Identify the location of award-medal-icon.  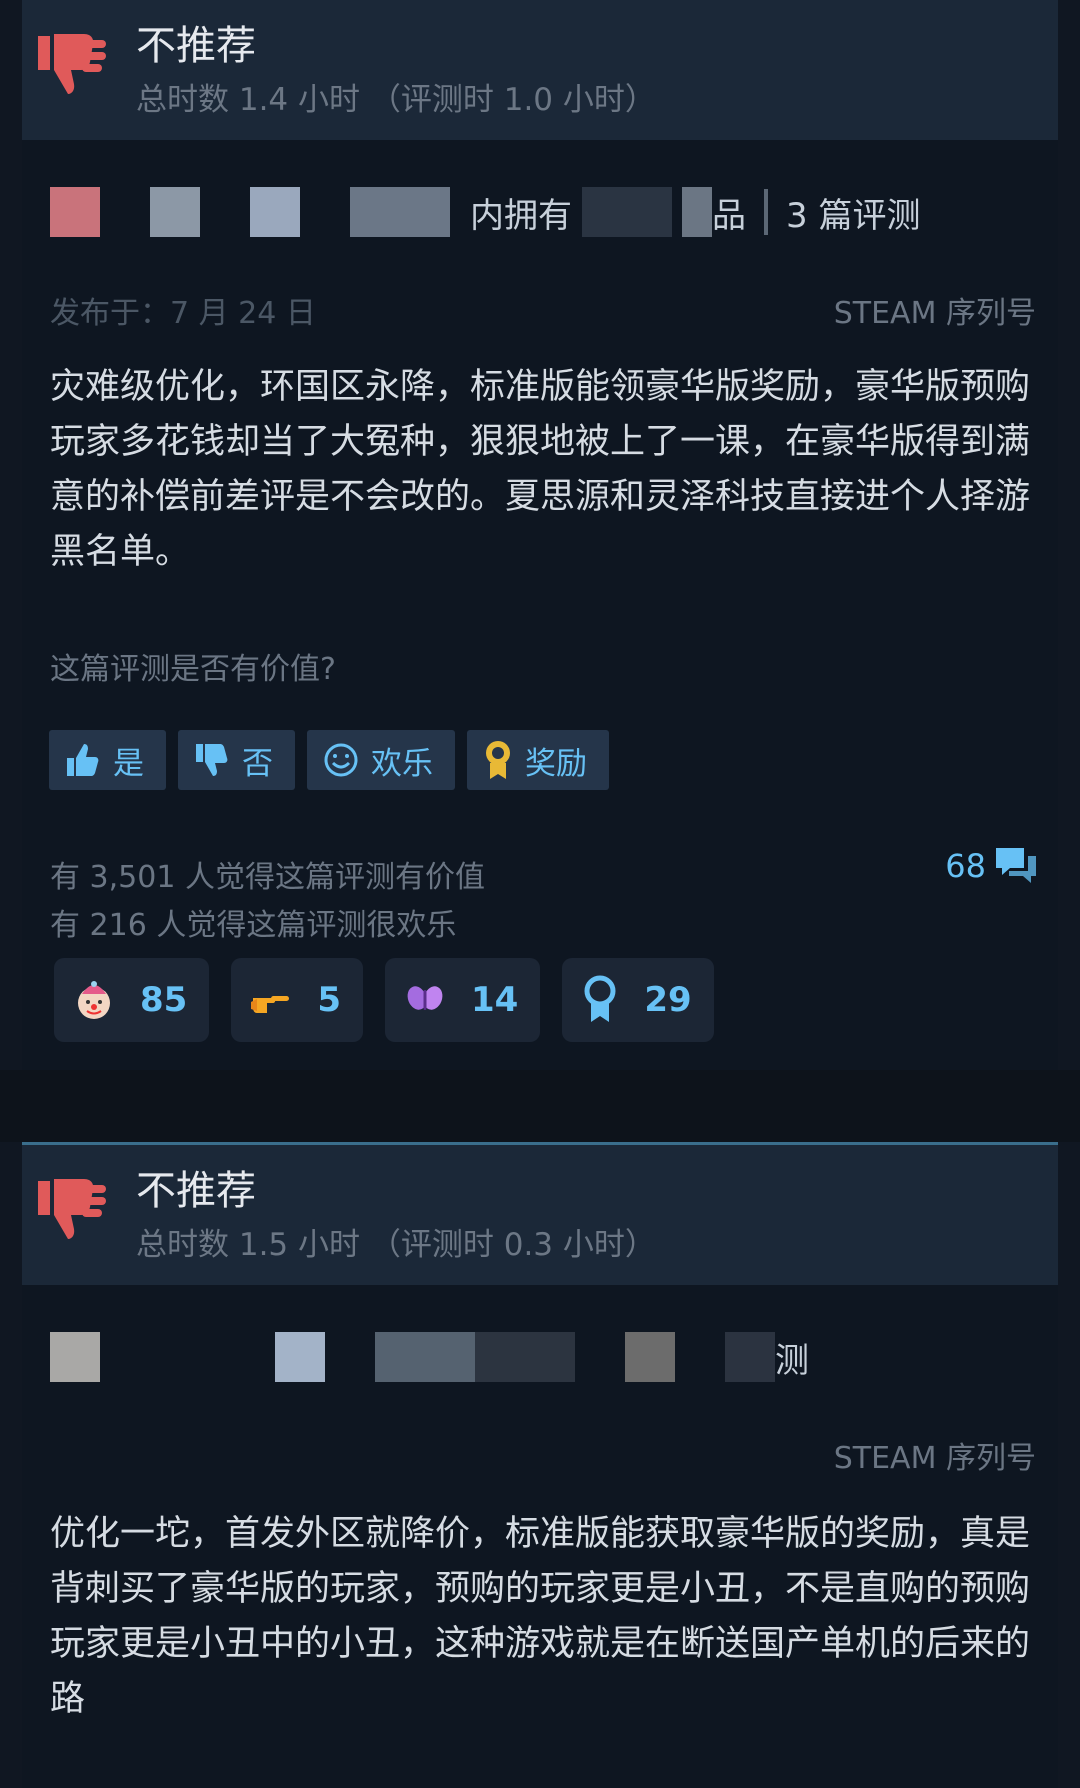
(498, 760).